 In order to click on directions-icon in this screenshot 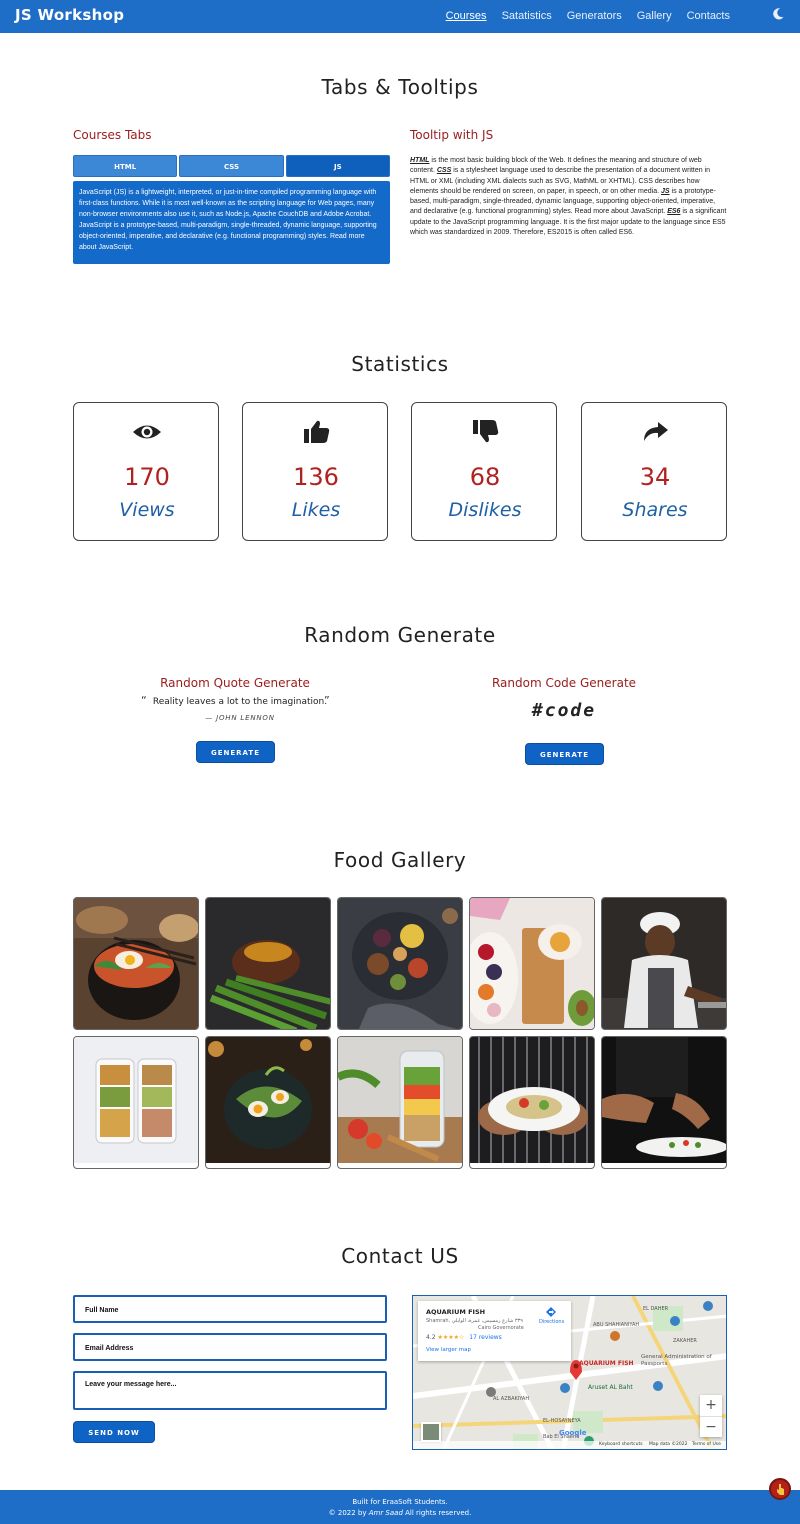, I will do `click(551, 1312)`.